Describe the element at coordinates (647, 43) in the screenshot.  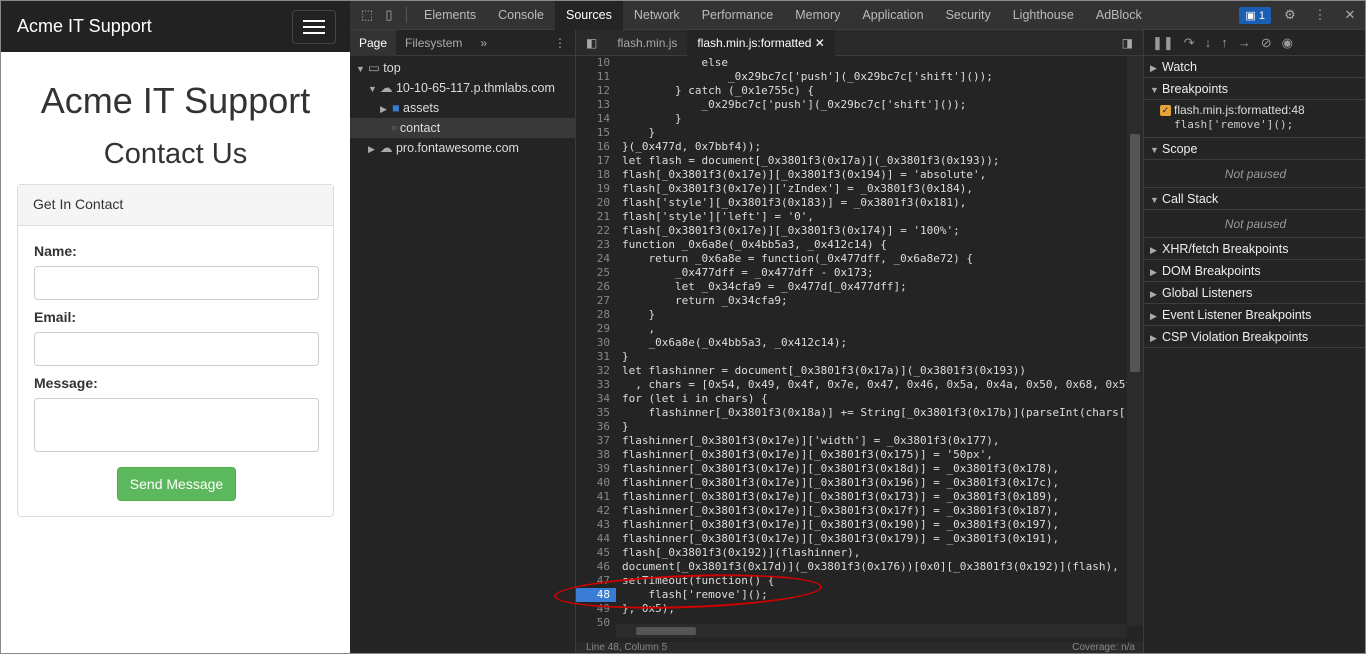
I see `editor-tab-flash-min: flash.min.js` at that location.